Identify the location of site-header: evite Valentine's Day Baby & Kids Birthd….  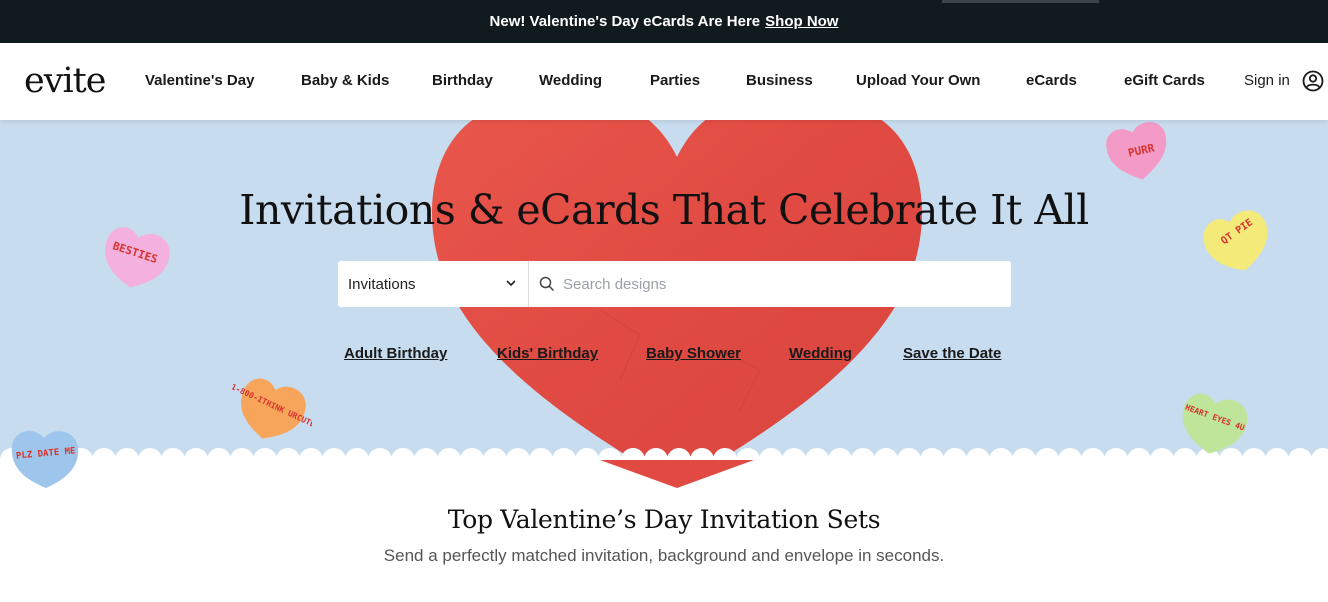
(664, 81).